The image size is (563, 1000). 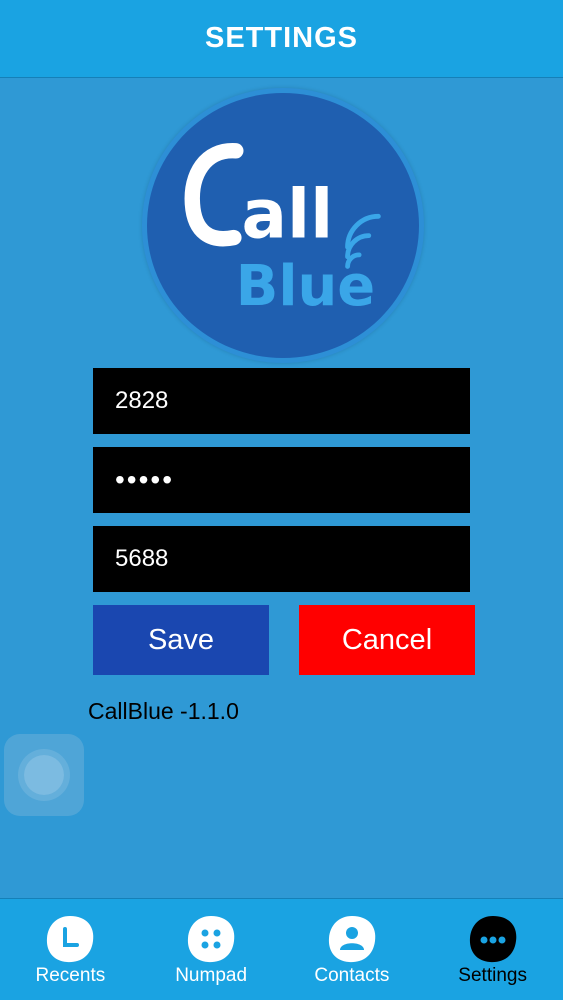 What do you see at coordinates (305, 286) in the screenshot?
I see `logo-text-blue: Blue` at bounding box center [305, 286].